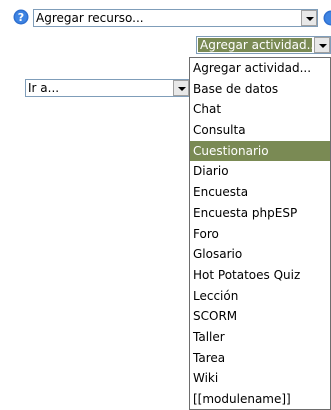  Describe the element at coordinates (260, 337) in the screenshot. I see `dropdown-option: Taller` at that location.